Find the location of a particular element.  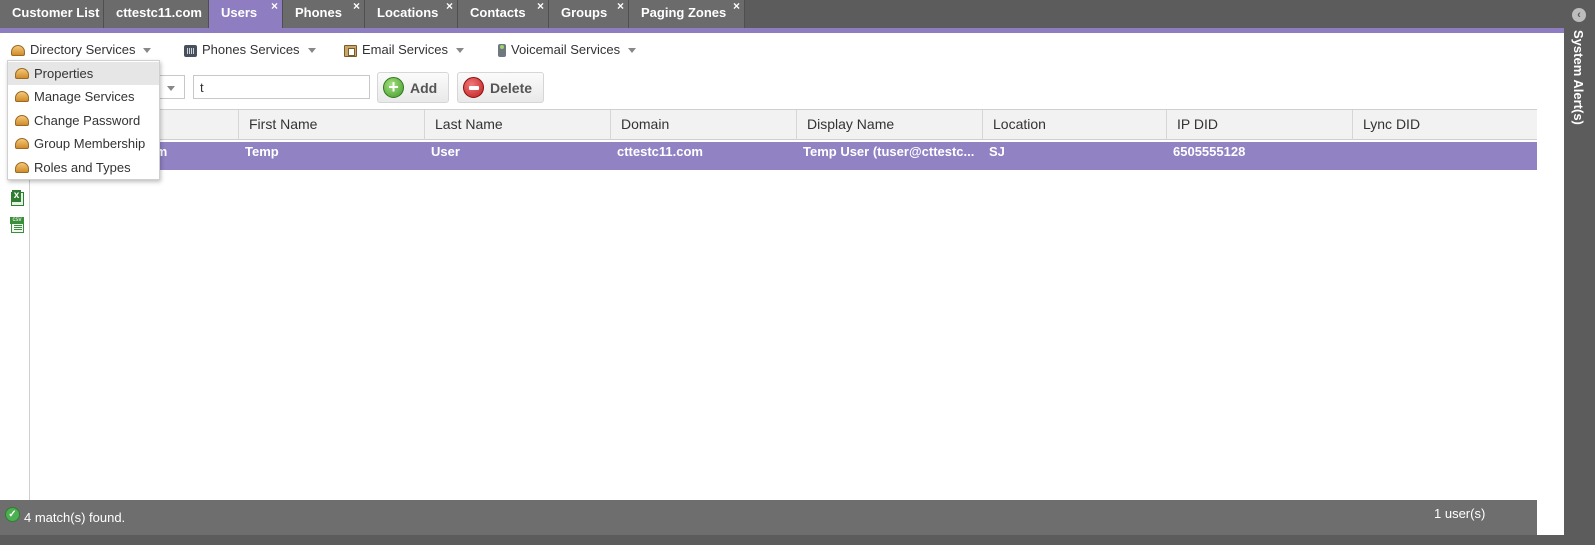

tab-paging-zones: Paging Zones × is located at coordinates (687, 14).